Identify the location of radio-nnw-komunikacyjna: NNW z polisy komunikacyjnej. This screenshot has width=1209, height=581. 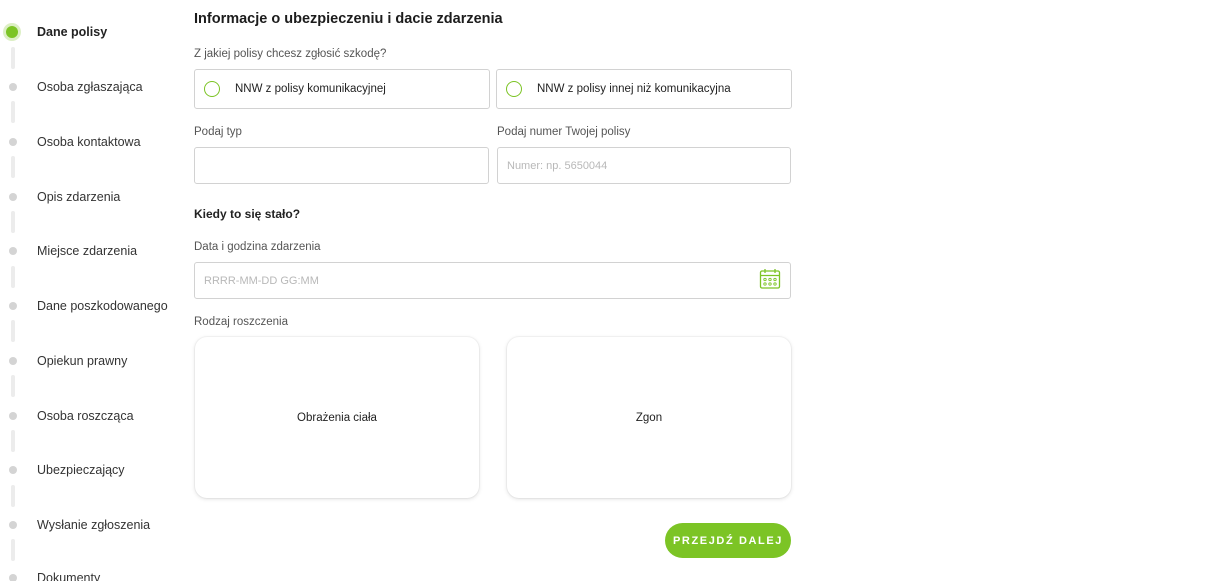
(342, 89).